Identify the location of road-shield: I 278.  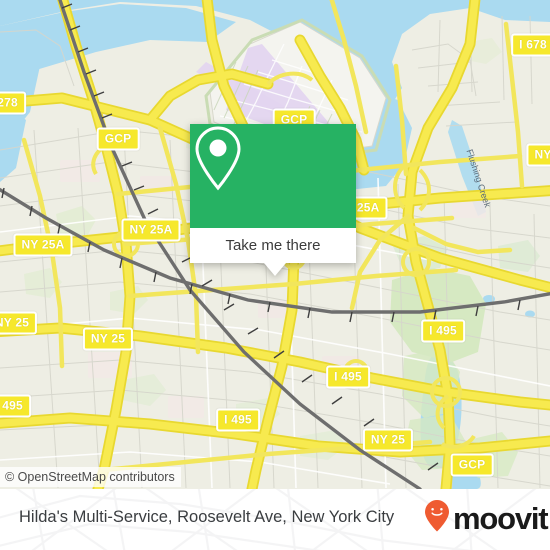
(13, 103).